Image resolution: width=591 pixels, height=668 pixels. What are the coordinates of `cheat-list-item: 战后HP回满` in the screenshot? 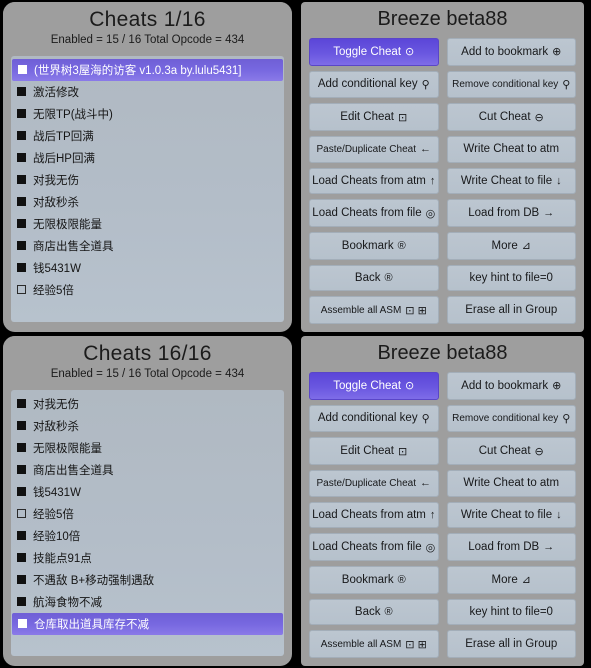 It's located at (147, 158).